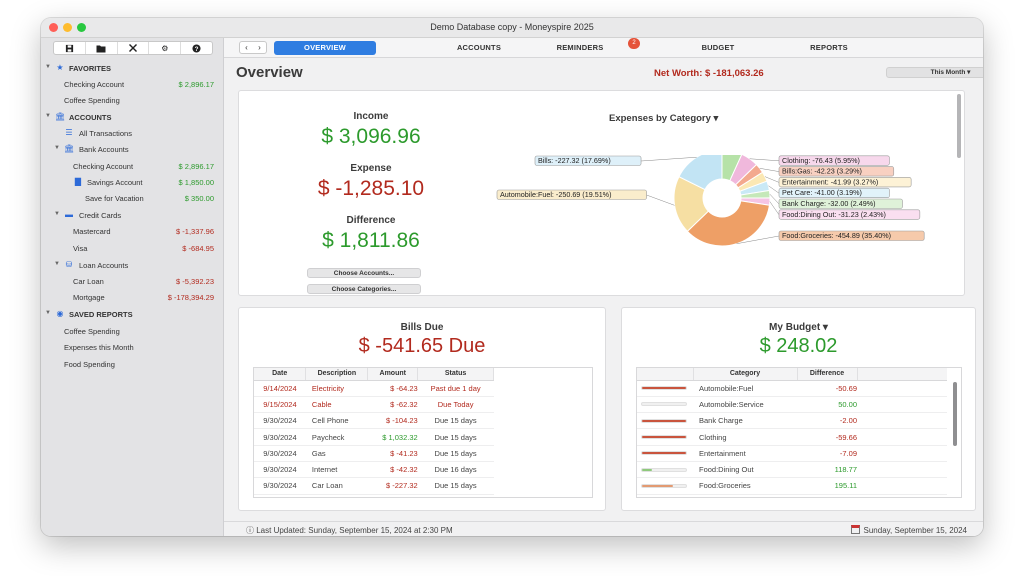  I want to click on budget-progress, so click(665, 486).